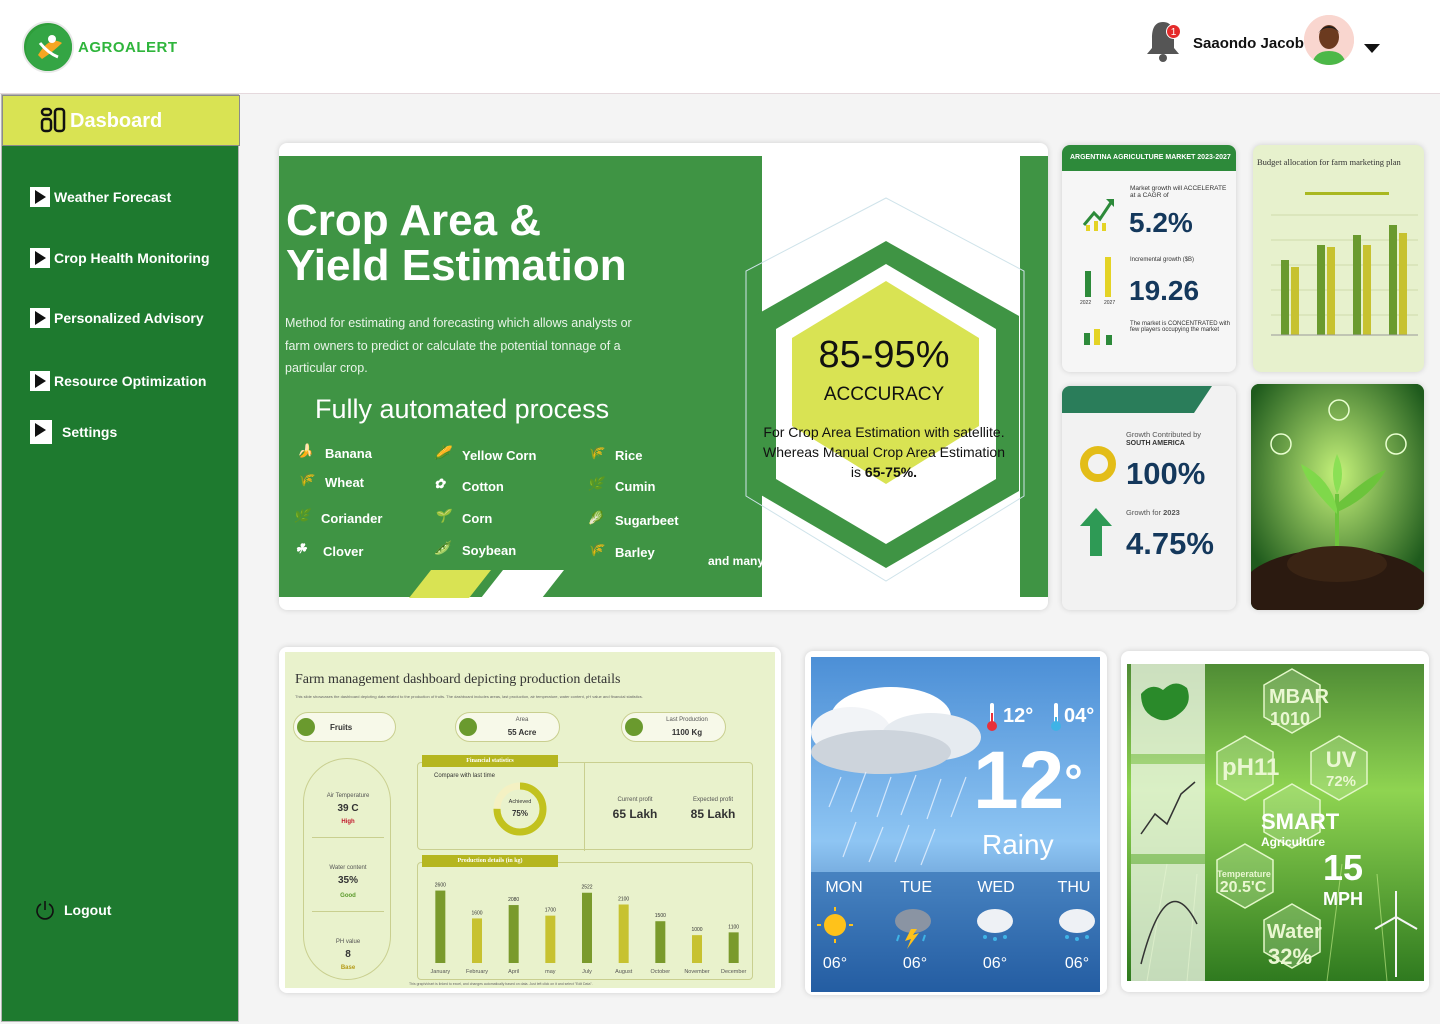 The image size is (1440, 1024). I want to click on temperature-value: 20.5'C, so click(1243, 887).